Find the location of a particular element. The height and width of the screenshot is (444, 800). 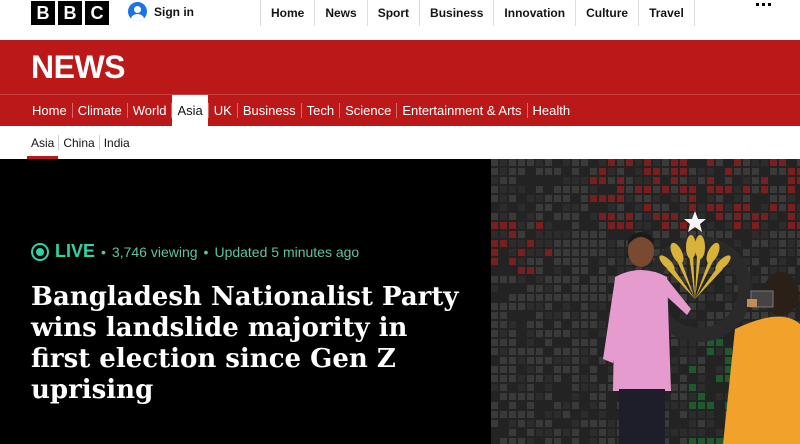

logo-letter-b2: B is located at coordinates (70, 13).